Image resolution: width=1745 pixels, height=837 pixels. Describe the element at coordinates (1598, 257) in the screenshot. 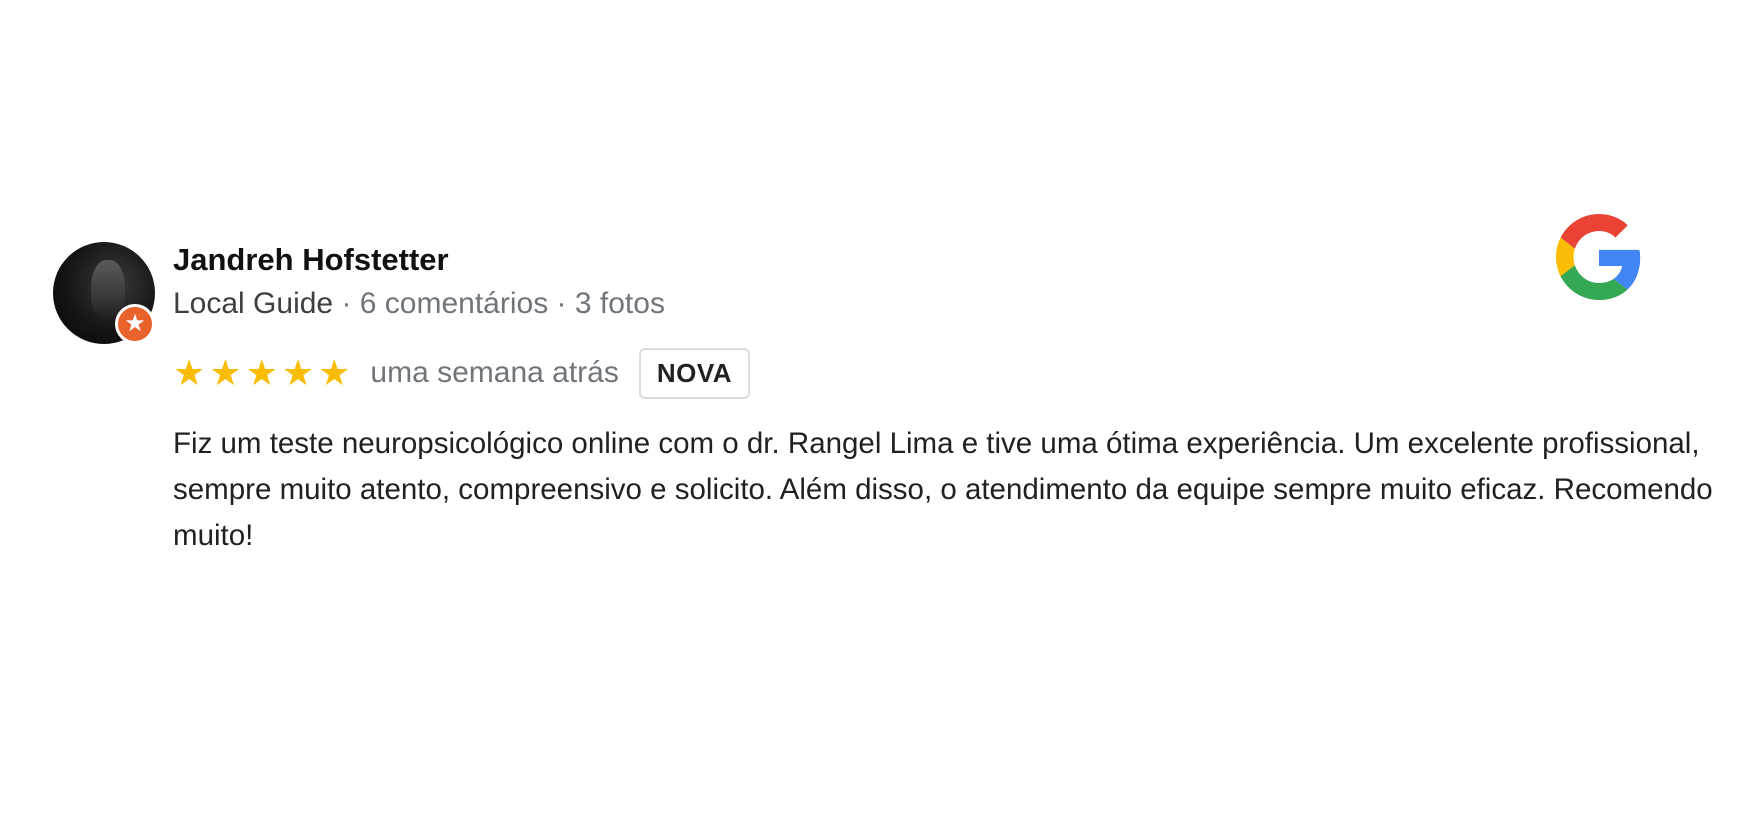

I see `google-logo-icon` at that location.